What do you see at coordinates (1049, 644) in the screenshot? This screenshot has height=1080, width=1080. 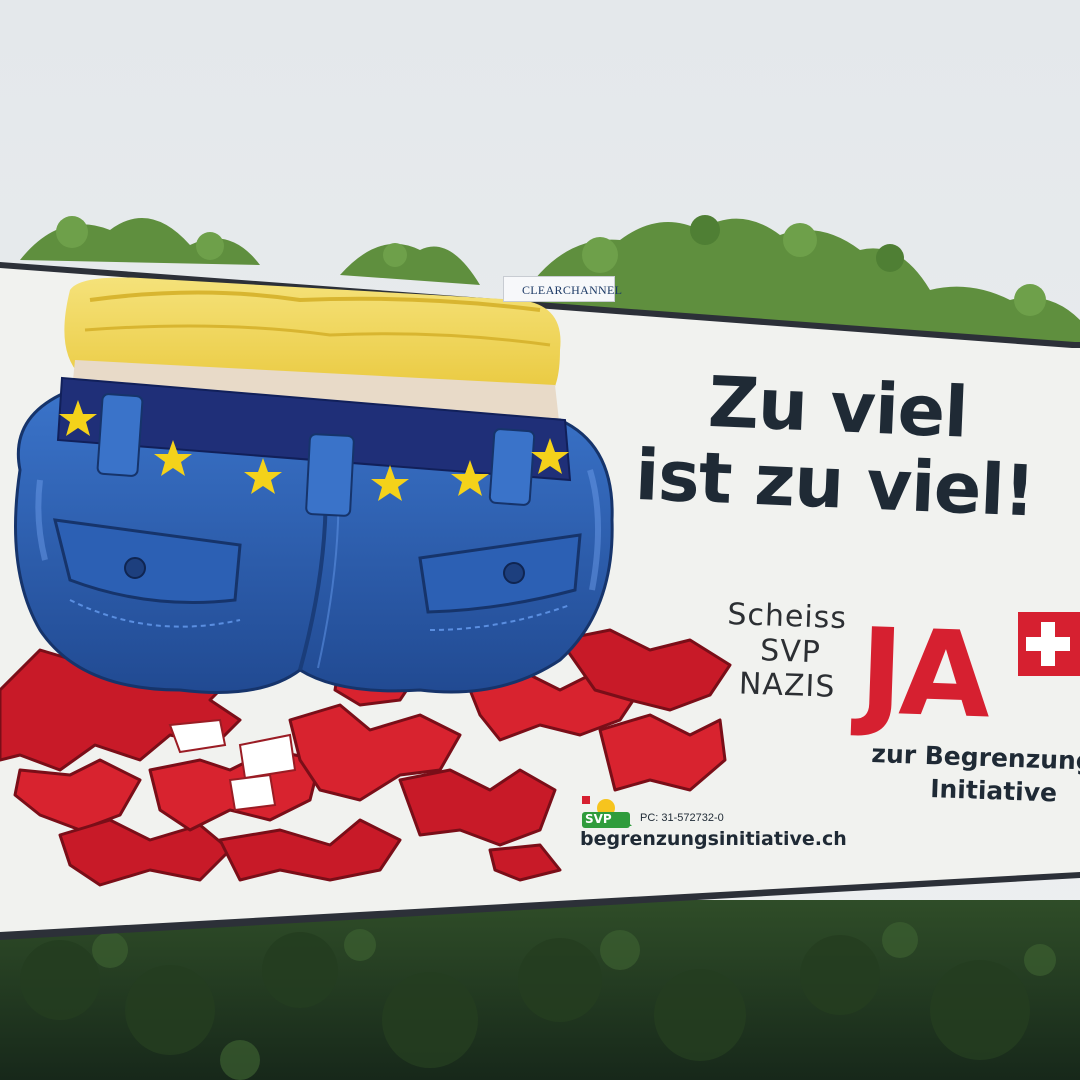 I see `swiss-cross-badge` at bounding box center [1049, 644].